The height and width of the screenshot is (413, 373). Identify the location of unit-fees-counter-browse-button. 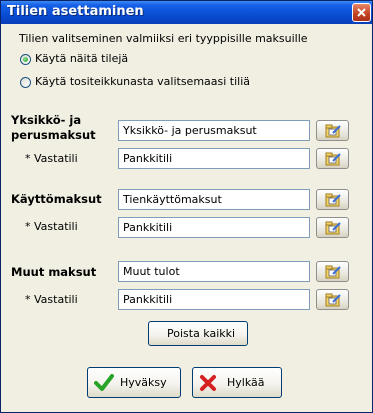
(332, 158).